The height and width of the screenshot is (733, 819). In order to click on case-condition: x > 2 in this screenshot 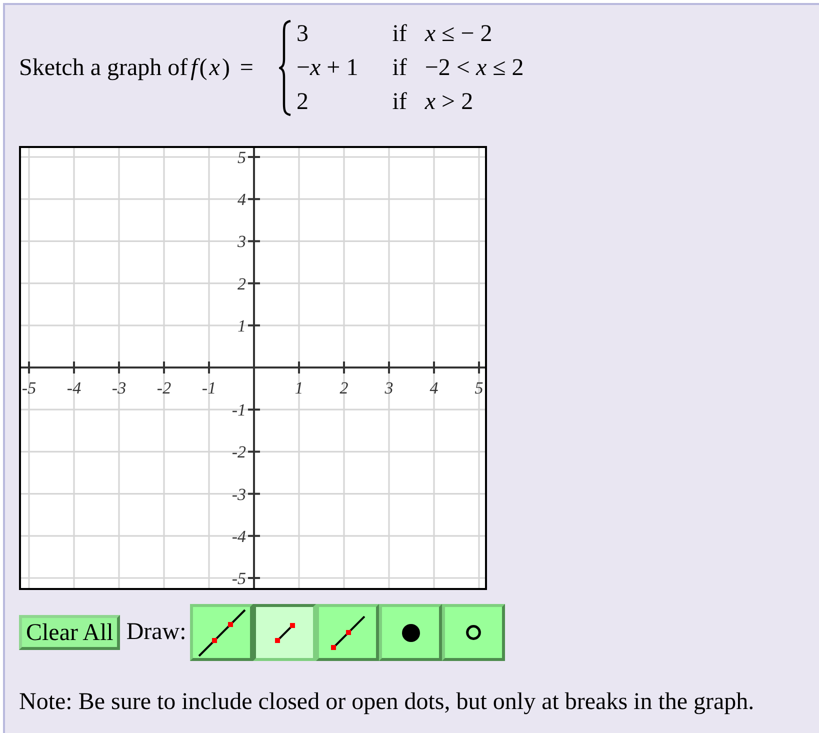, I will do `click(449, 102)`.